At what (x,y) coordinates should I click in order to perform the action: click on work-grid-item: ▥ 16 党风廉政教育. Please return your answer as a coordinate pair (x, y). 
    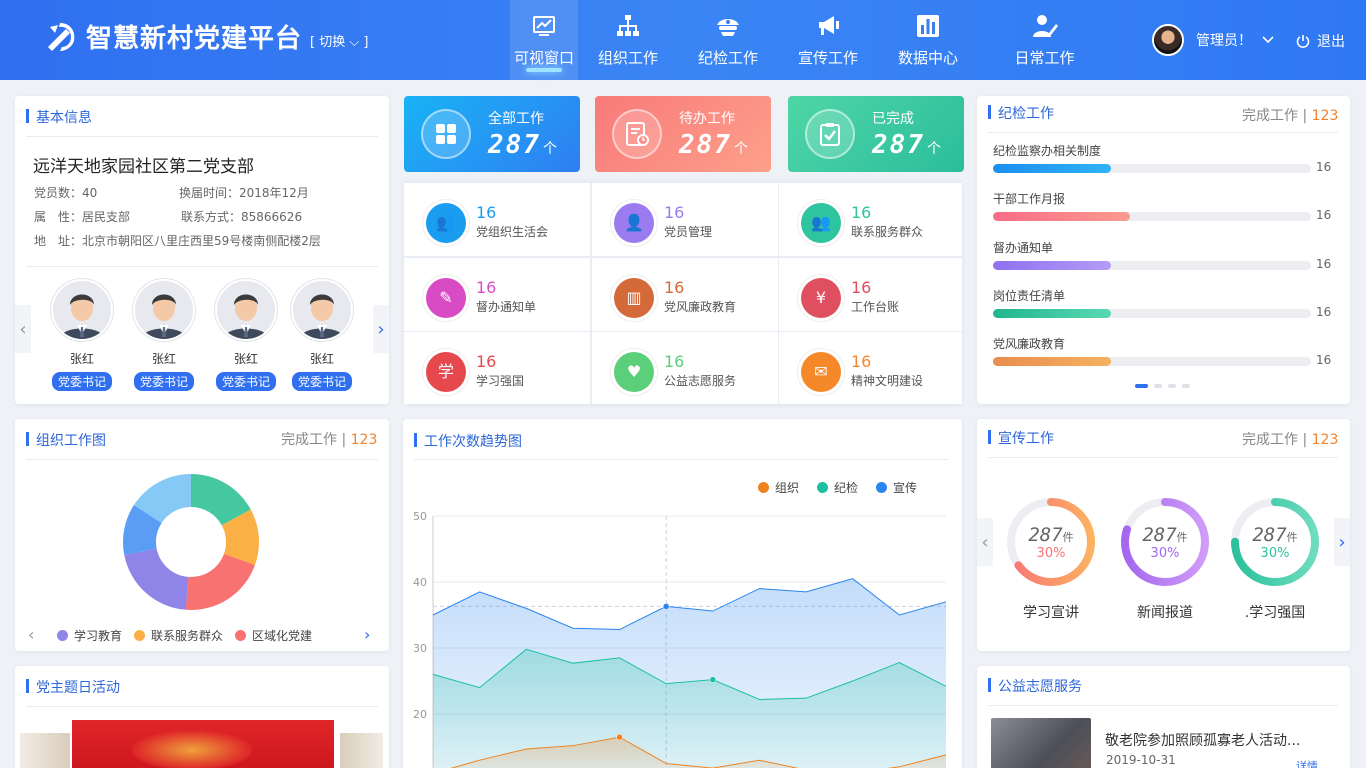
    Looking at the image, I should click on (685, 294).